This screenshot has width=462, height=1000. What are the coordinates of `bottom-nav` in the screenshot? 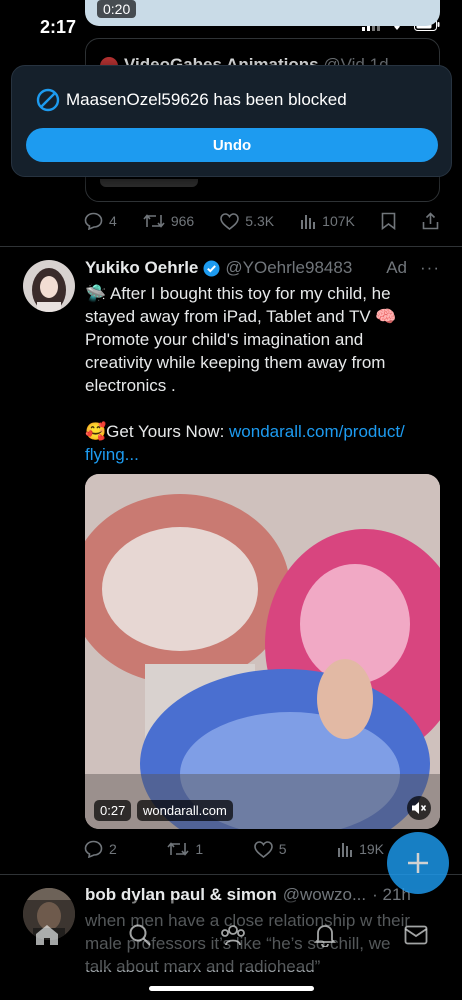 It's located at (231, 935).